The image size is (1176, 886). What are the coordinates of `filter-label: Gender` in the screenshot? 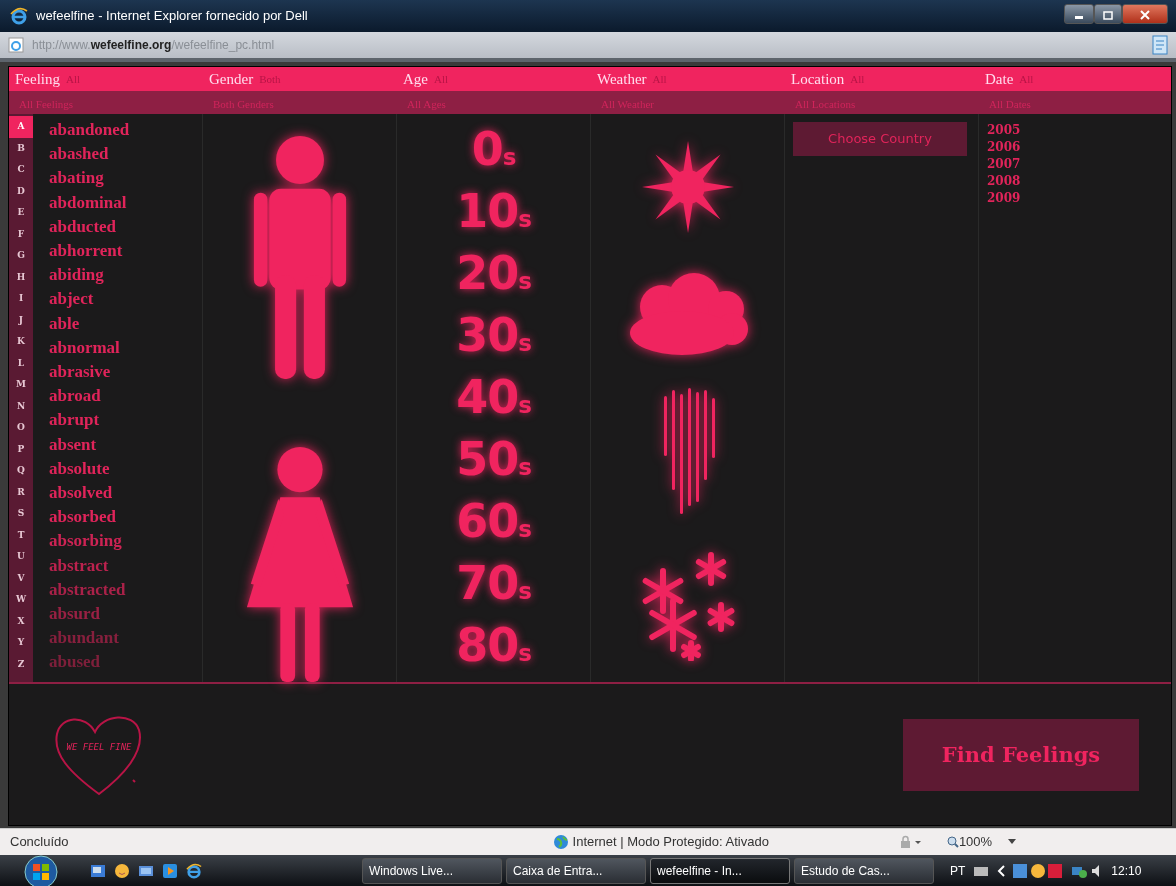 It's located at (231, 79).